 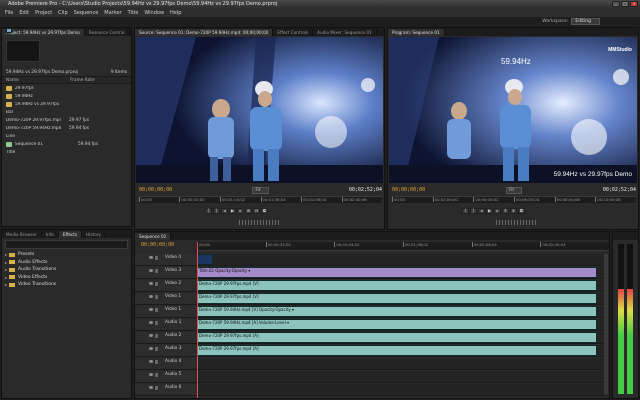 I want to click on track-header: Video 3, so click(x=166, y=273).